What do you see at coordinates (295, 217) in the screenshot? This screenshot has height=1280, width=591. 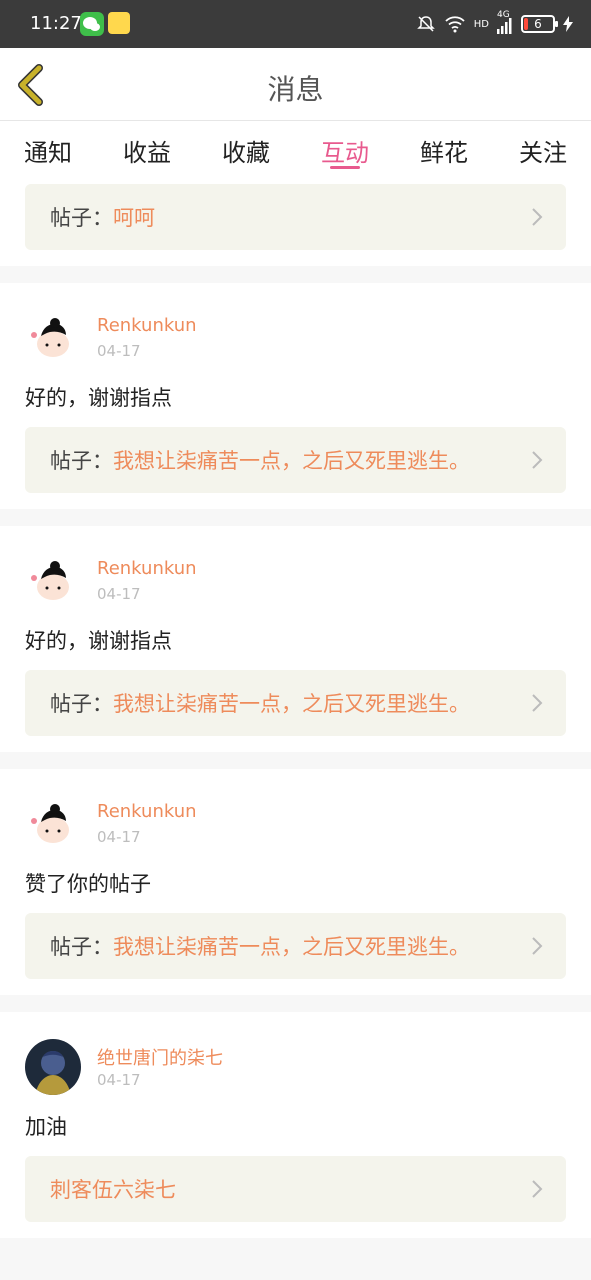 I see `post-link: 帖子： 呵呵` at bounding box center [295, 217].